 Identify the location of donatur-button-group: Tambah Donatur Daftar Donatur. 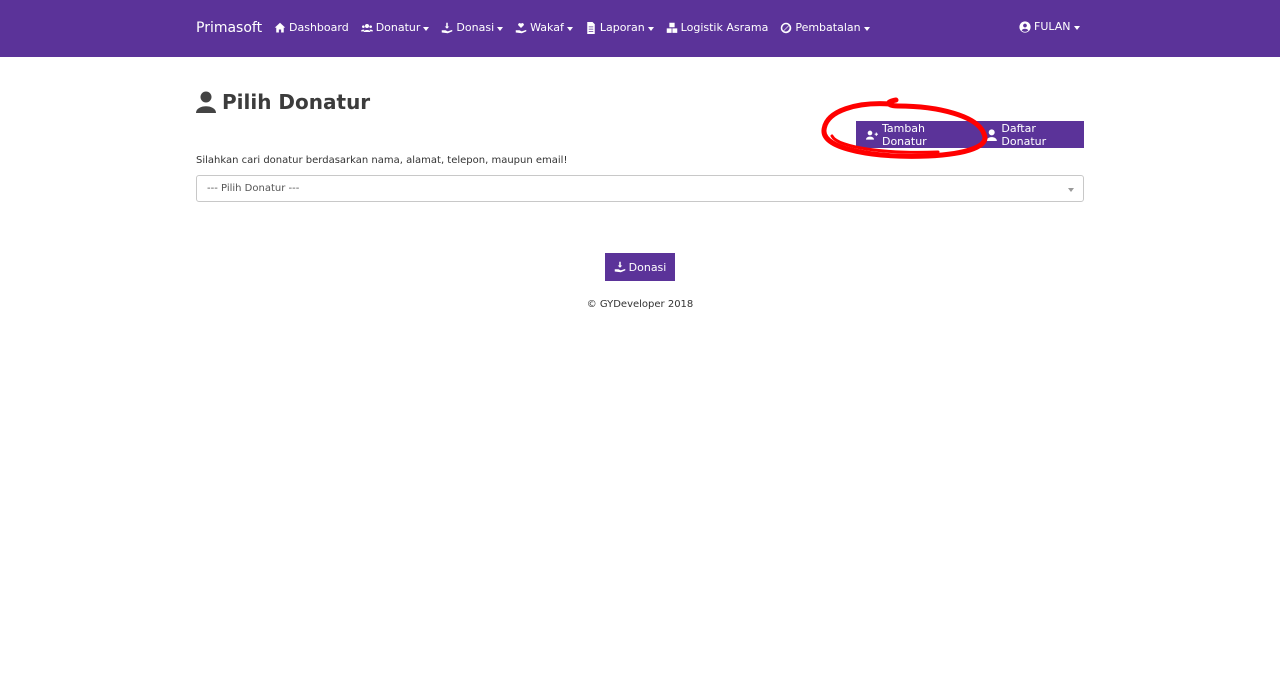
(970, 134).